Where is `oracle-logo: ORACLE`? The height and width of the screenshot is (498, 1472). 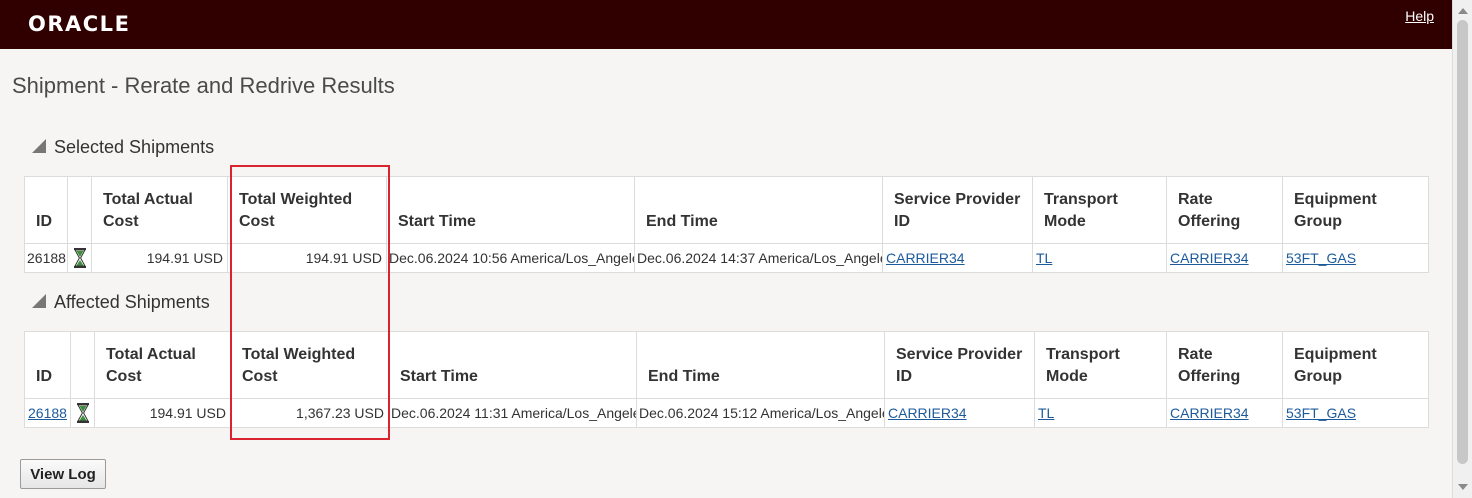
oracle-logo: ORACLE is located at coordinates (79, 24).